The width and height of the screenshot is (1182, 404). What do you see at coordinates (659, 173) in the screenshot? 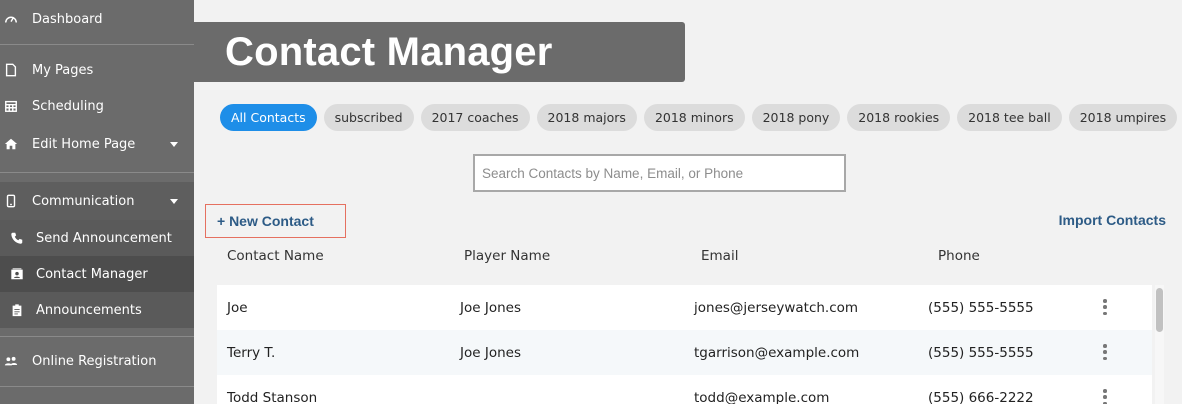
I see `search-contacts-input` at bounding box center [659, 173].